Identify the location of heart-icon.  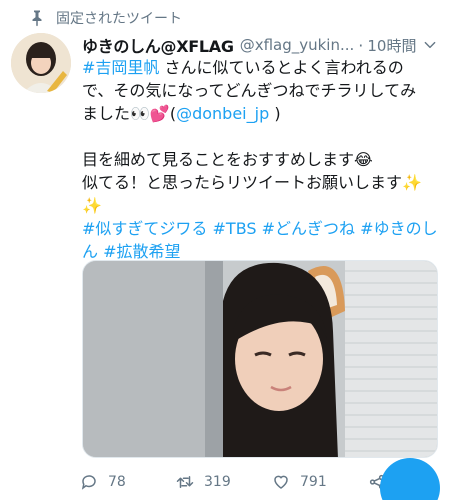
(281, 482).